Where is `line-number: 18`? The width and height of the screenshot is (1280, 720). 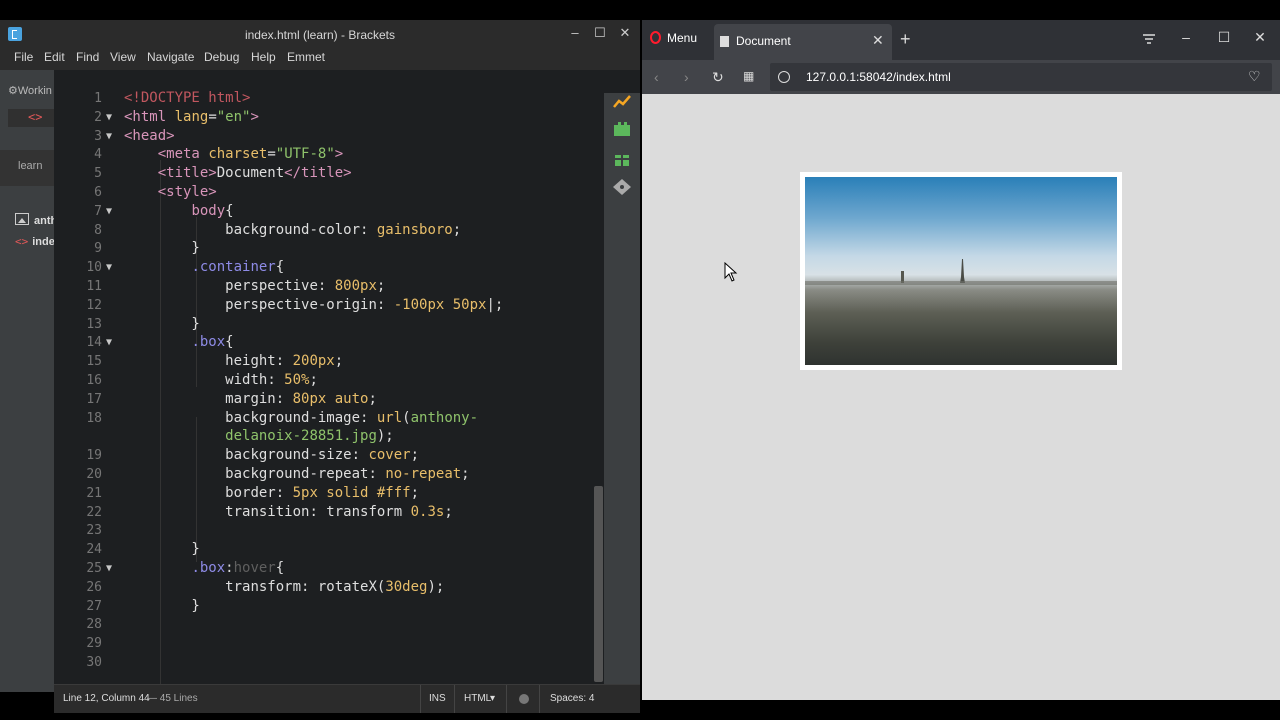
line-number: 18 is located at coordinates (94, 418).